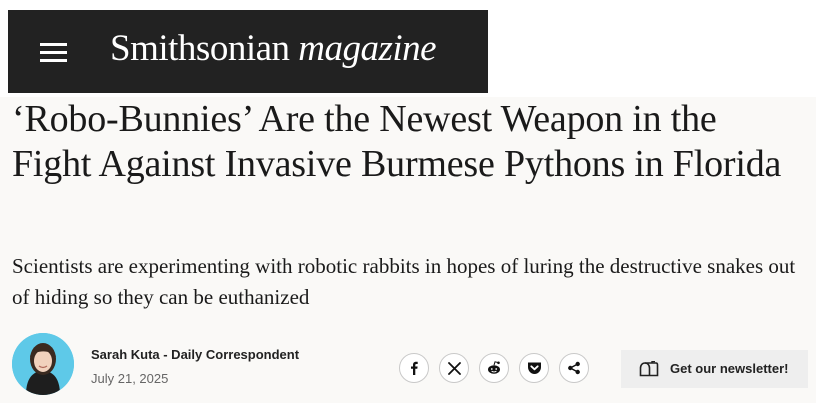 The height and width of the screenshot is (403, 816). What do you see at coordinates (195, 354) in the screenshot?
I see `author-name: Sarah Kuta - Daily Correspondent` at bounding box center [195, 354].